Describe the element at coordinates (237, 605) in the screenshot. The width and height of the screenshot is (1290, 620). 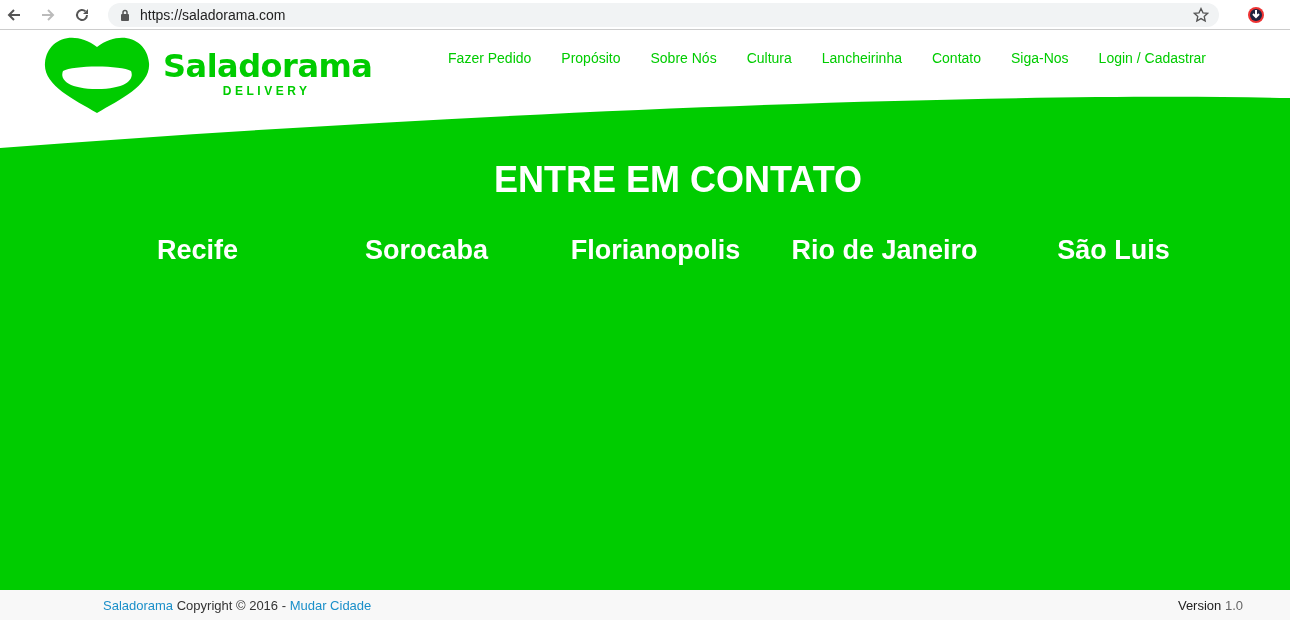
I see `footer-text: Saladorama Copyright © 2016 - Mudar Cidade` at that location.